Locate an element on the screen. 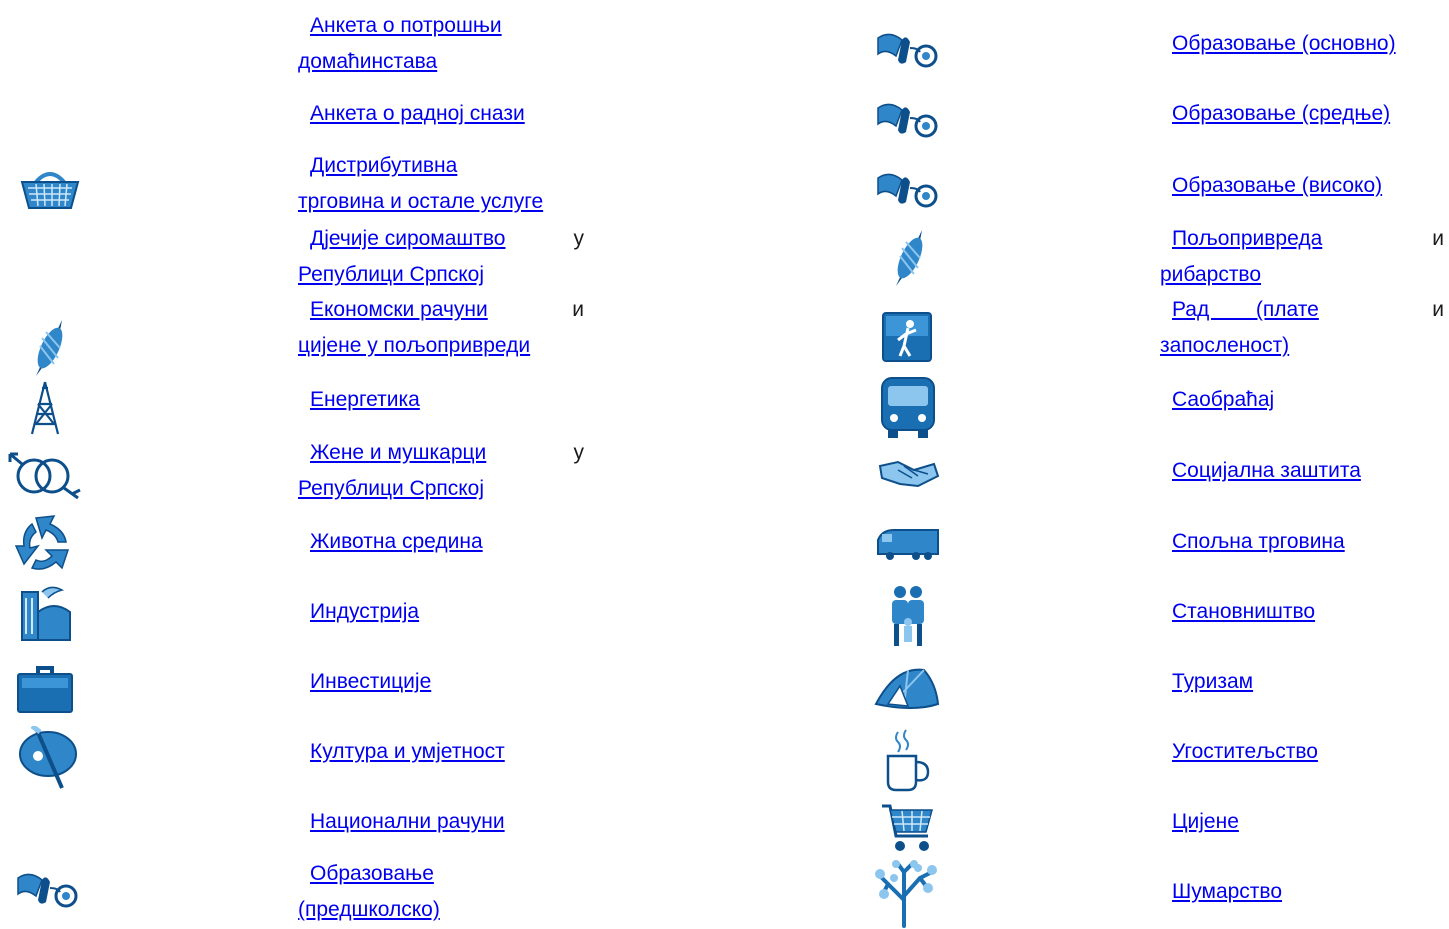 The height and width of the screenshot is (929, 1449). tree-icon is located at coordinates (907, 894).